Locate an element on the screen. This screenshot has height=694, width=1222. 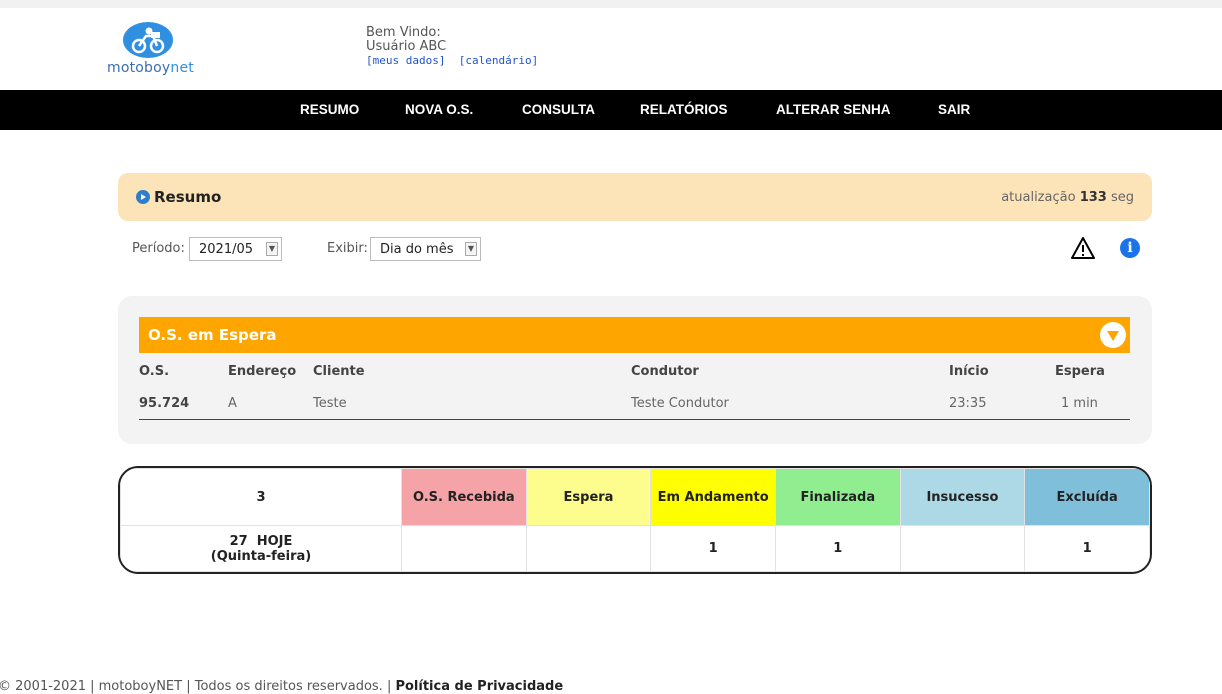
day-label: 27 HOJE (Quinta-feira) is located at coordinates (261, 548).